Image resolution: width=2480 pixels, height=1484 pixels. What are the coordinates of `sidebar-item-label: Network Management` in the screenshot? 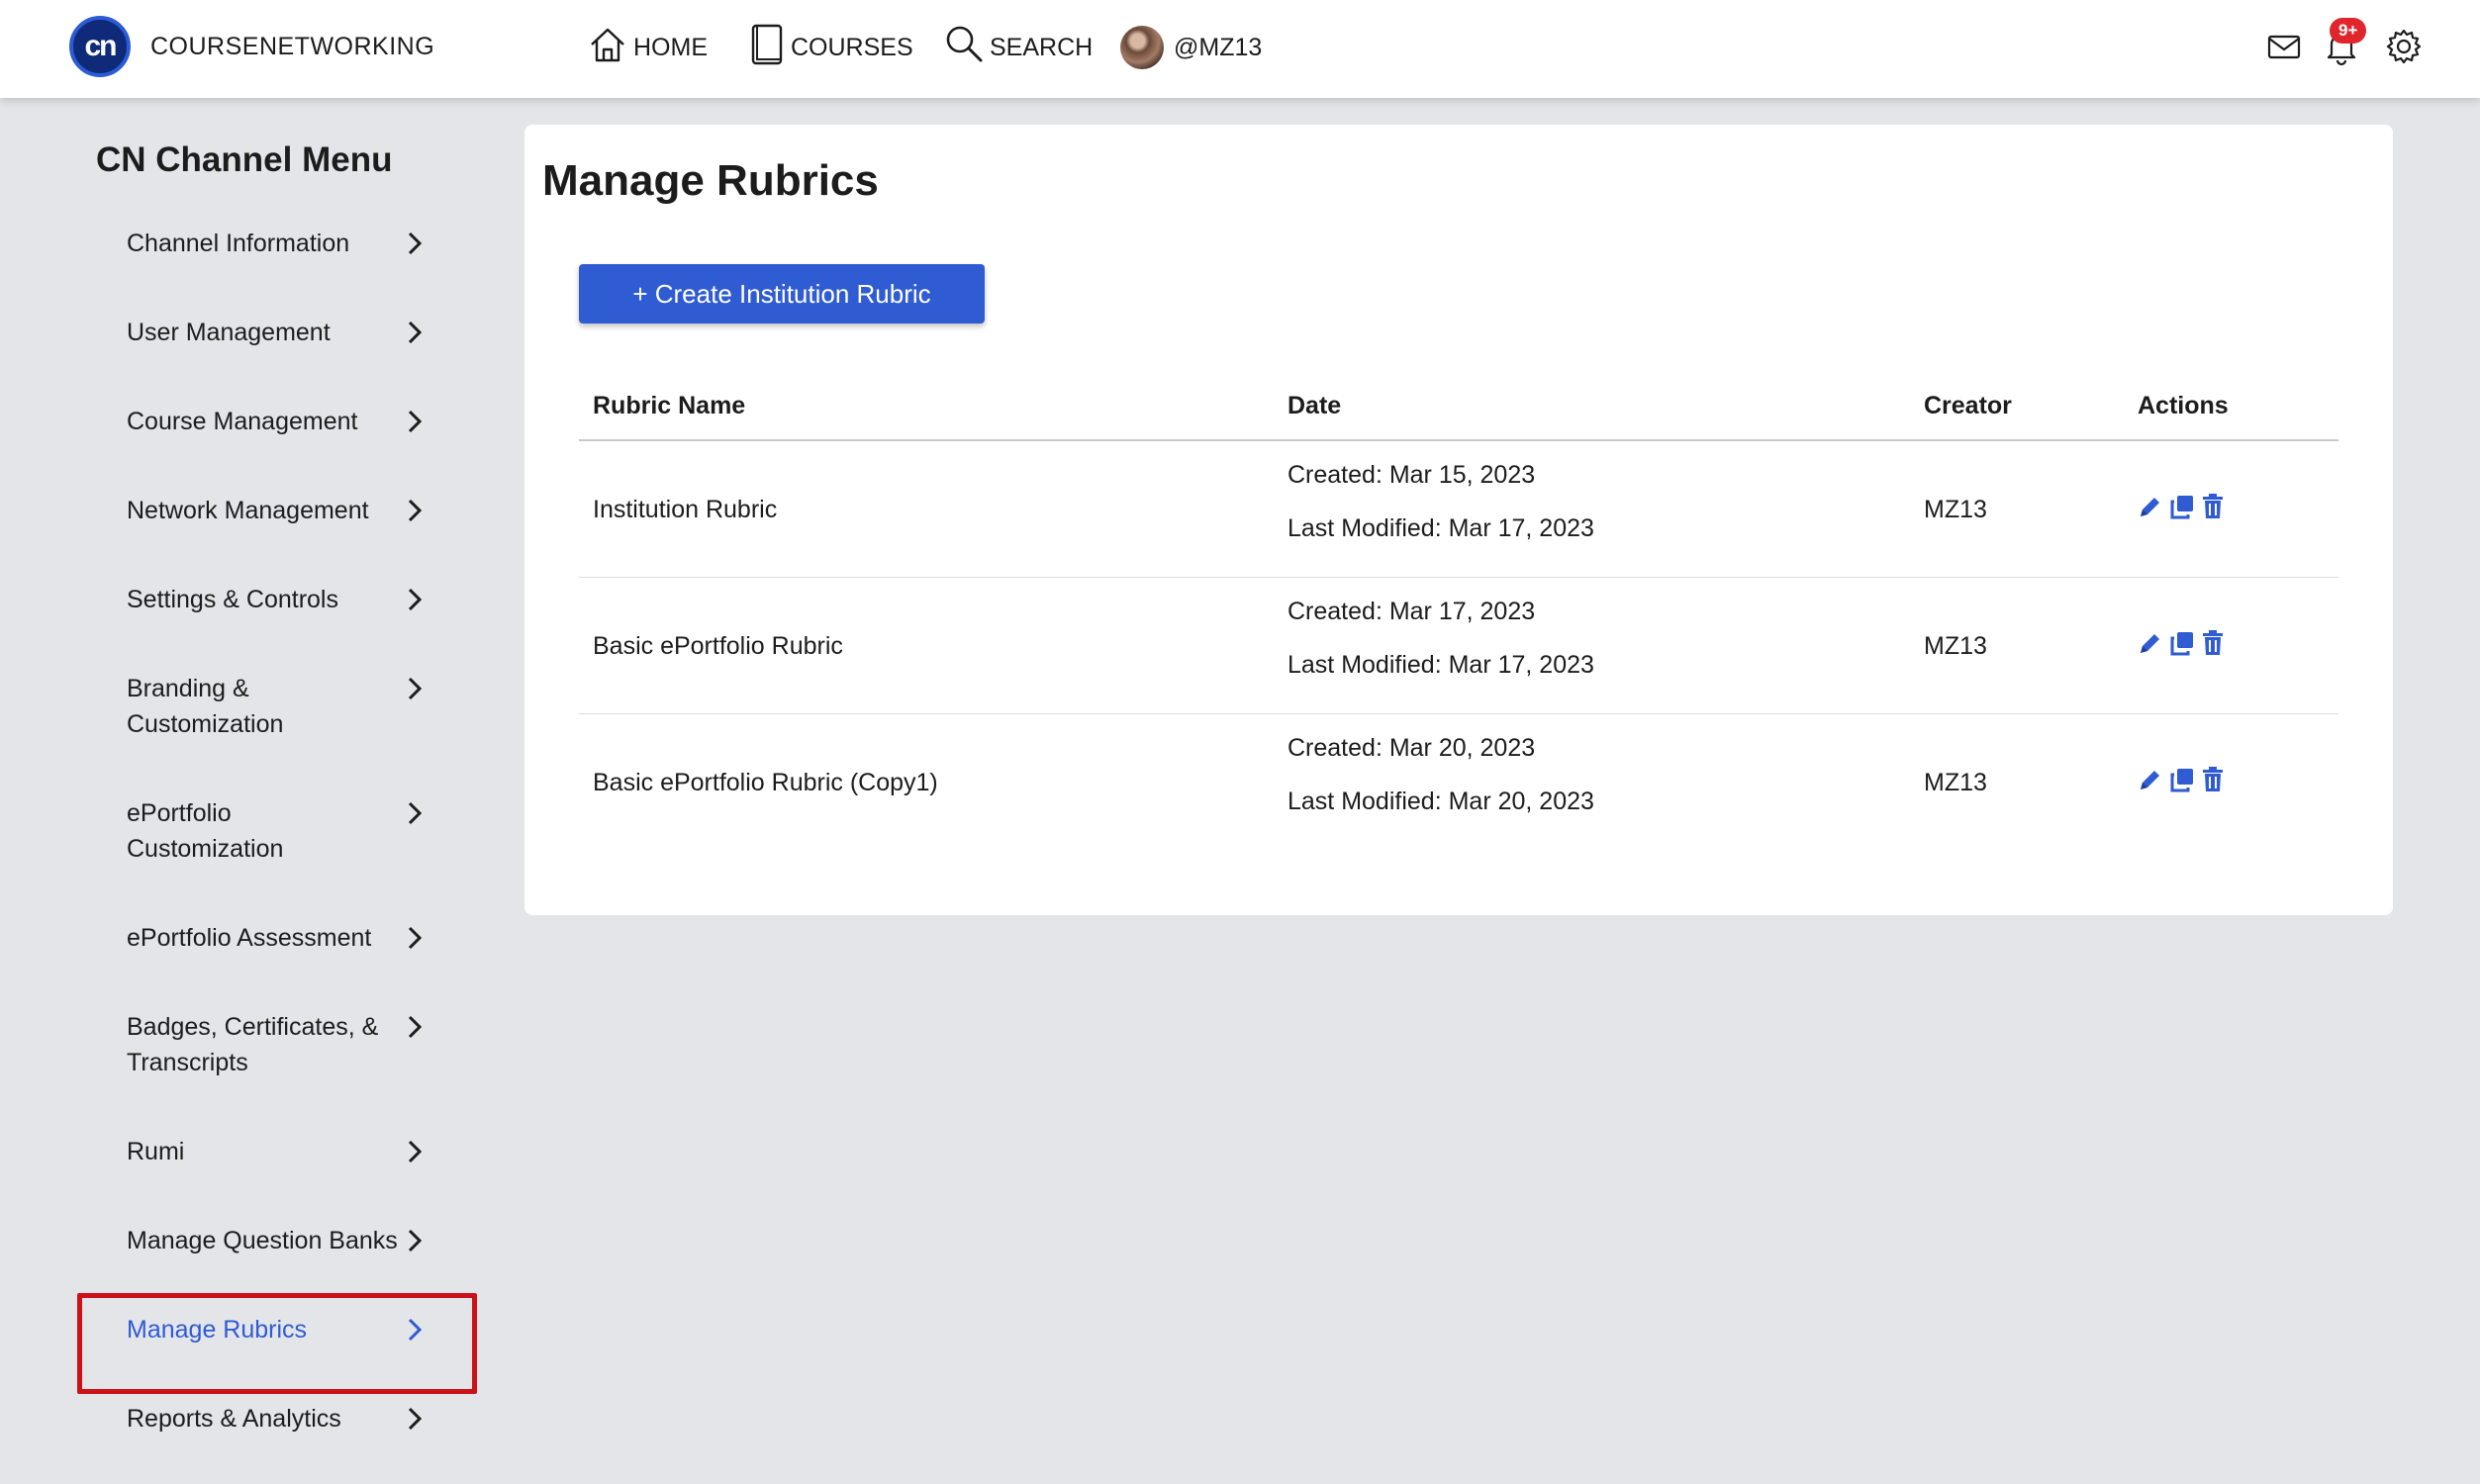 It's located at (248, 510).